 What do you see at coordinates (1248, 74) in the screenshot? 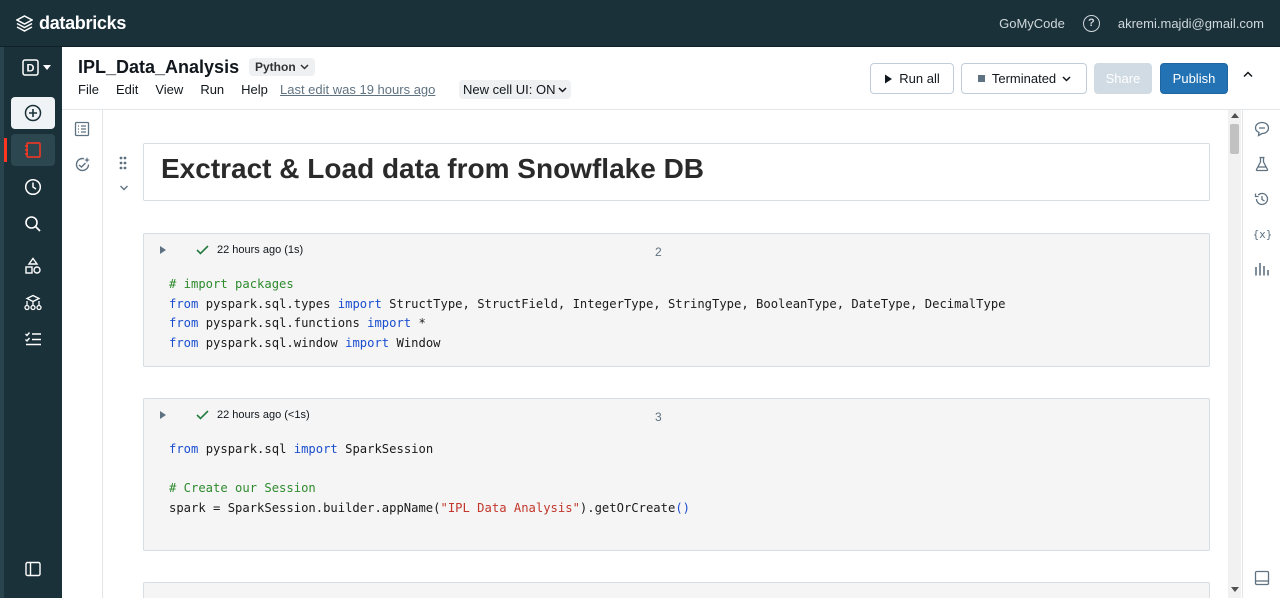
I see `collapse-header-icon` at bounding box center [1248, 74].